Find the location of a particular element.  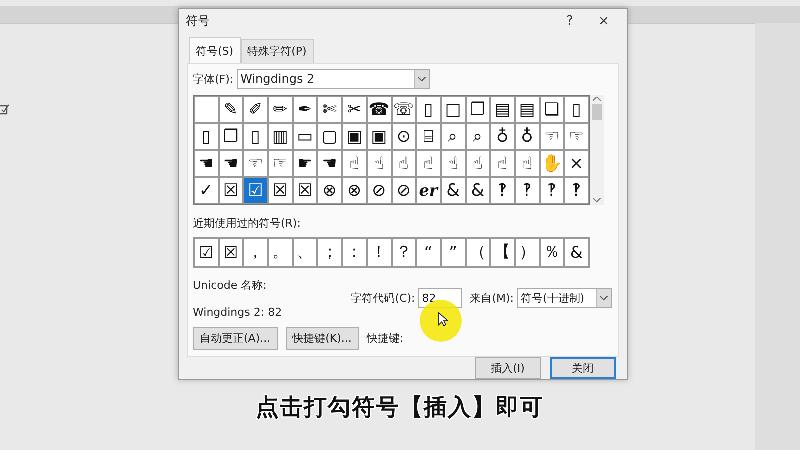

symbol-cell: × is located at coordinates (576, 163).